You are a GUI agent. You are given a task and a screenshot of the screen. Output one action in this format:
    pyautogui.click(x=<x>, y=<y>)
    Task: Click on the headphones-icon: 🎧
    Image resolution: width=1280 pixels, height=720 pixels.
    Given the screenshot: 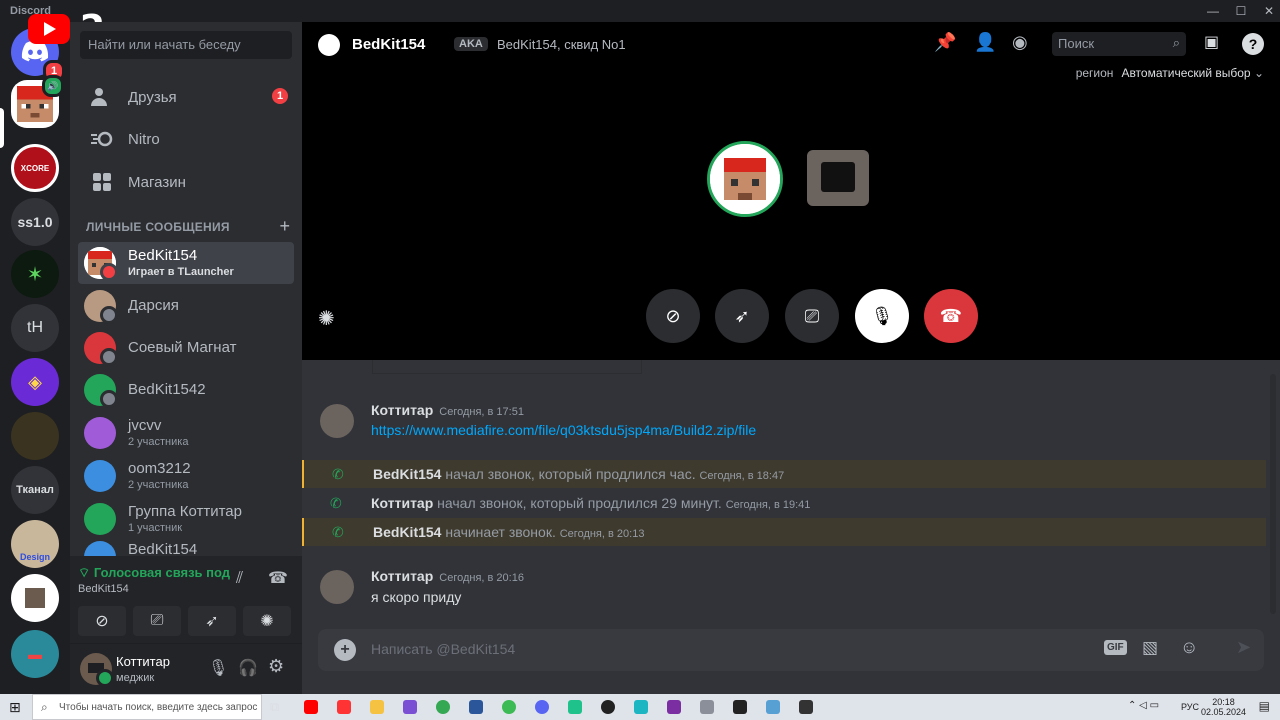 What is the action you would take?
    pyautogui.click(x=248, y=668)
    